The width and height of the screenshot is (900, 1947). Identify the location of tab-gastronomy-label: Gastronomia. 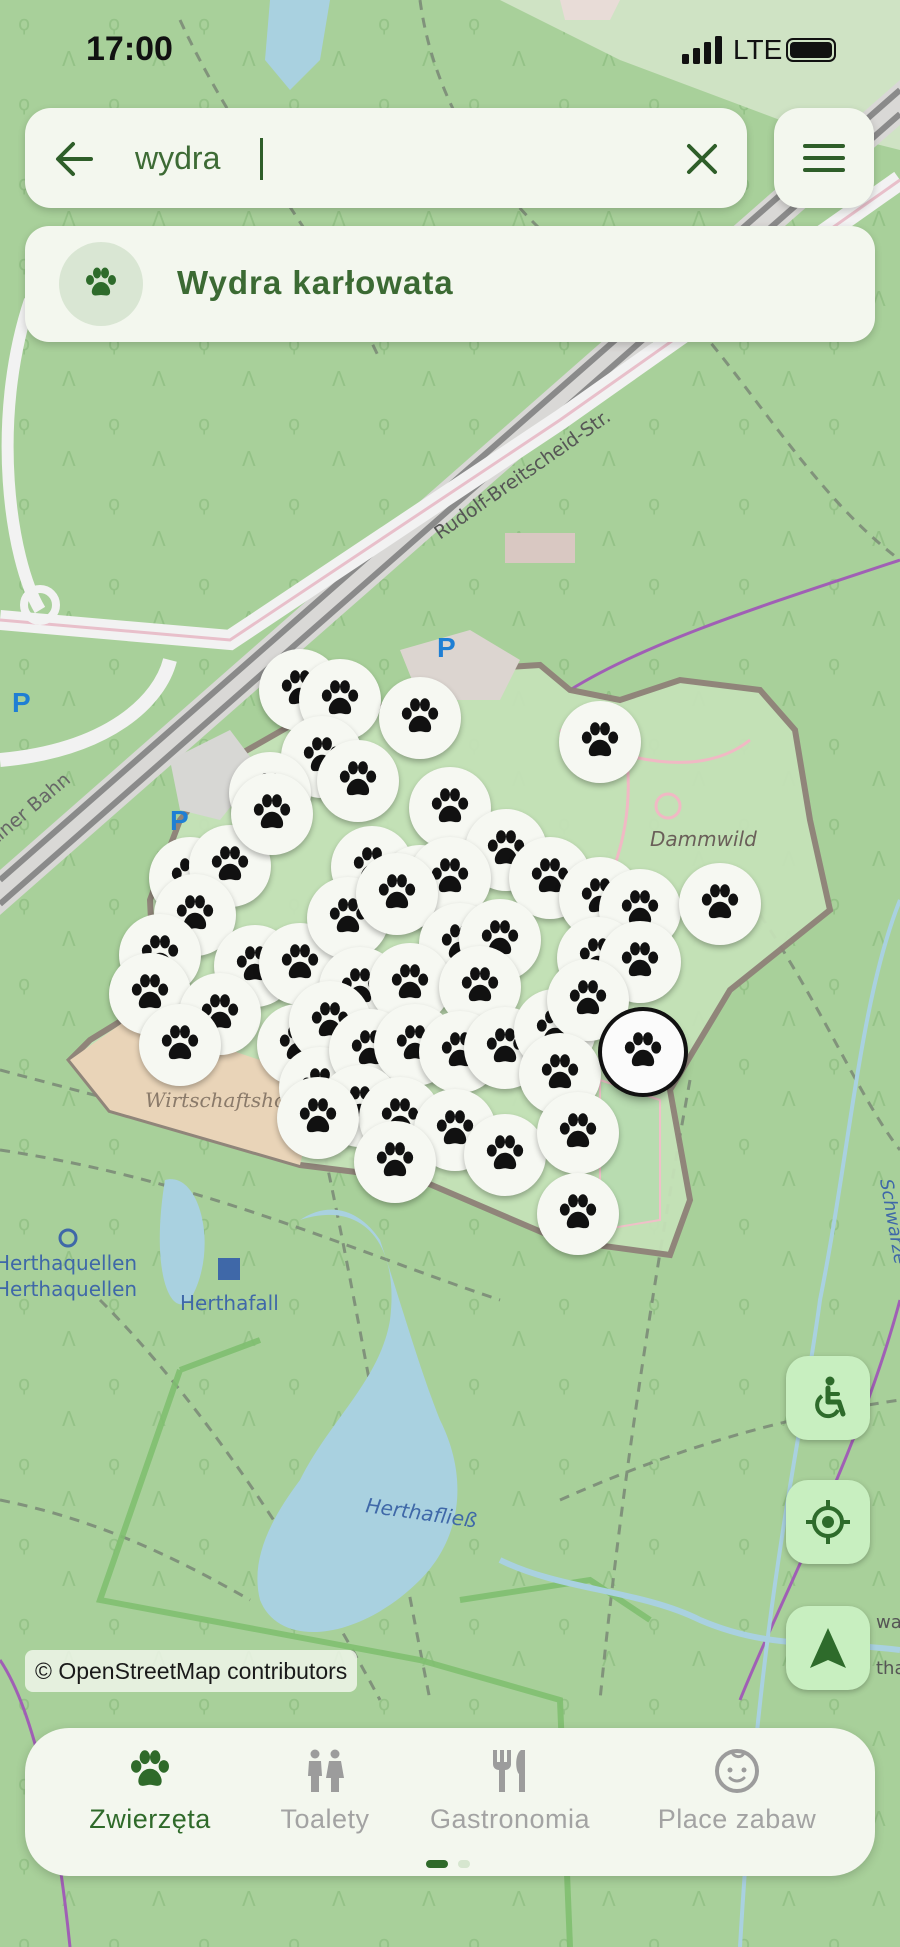
(510, 1819).